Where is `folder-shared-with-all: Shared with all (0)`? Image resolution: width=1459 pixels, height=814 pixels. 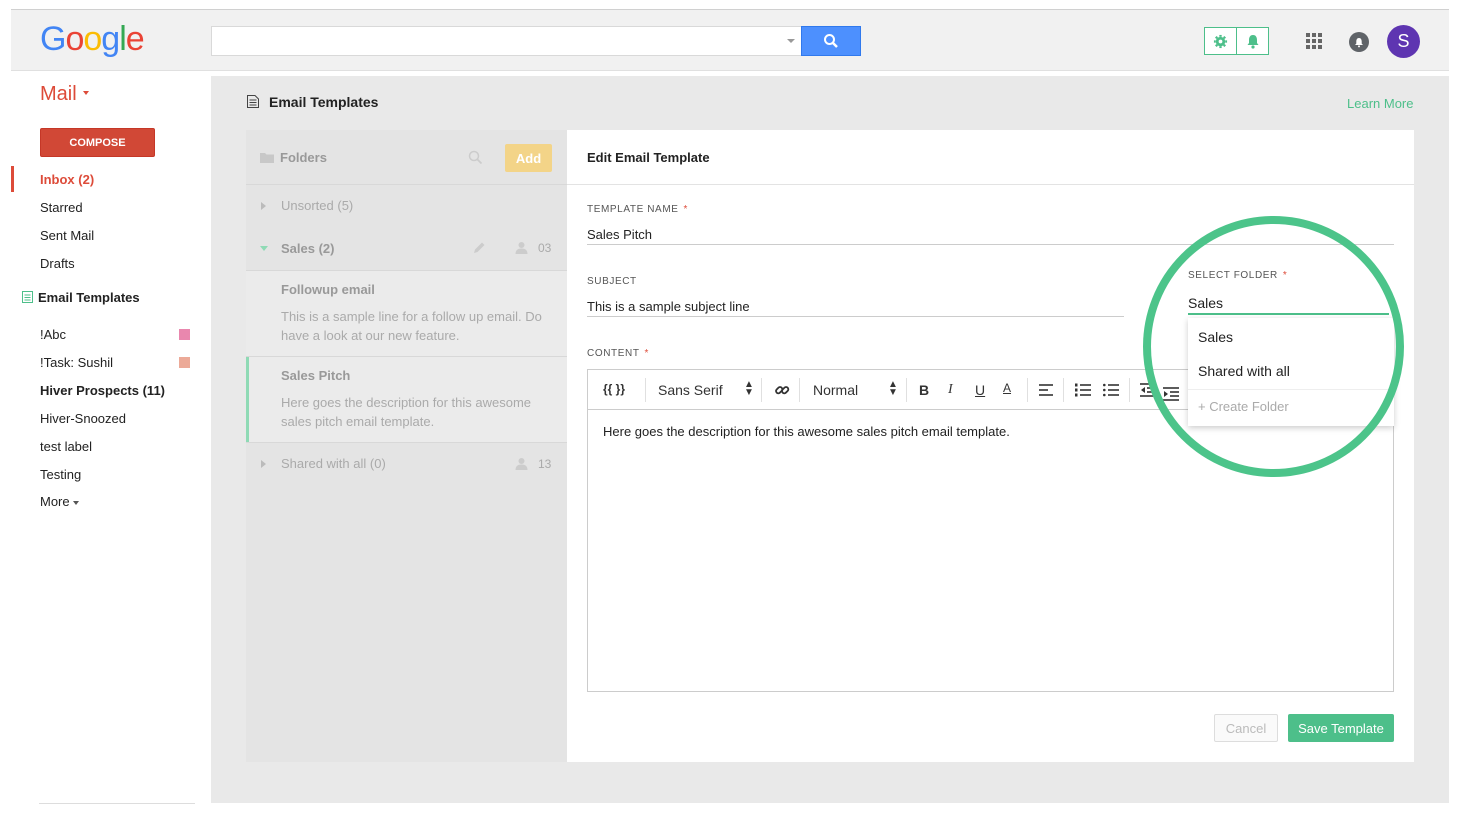
folder-shared-with-all: Shared with all (0) is located at coordinates (333, 463).